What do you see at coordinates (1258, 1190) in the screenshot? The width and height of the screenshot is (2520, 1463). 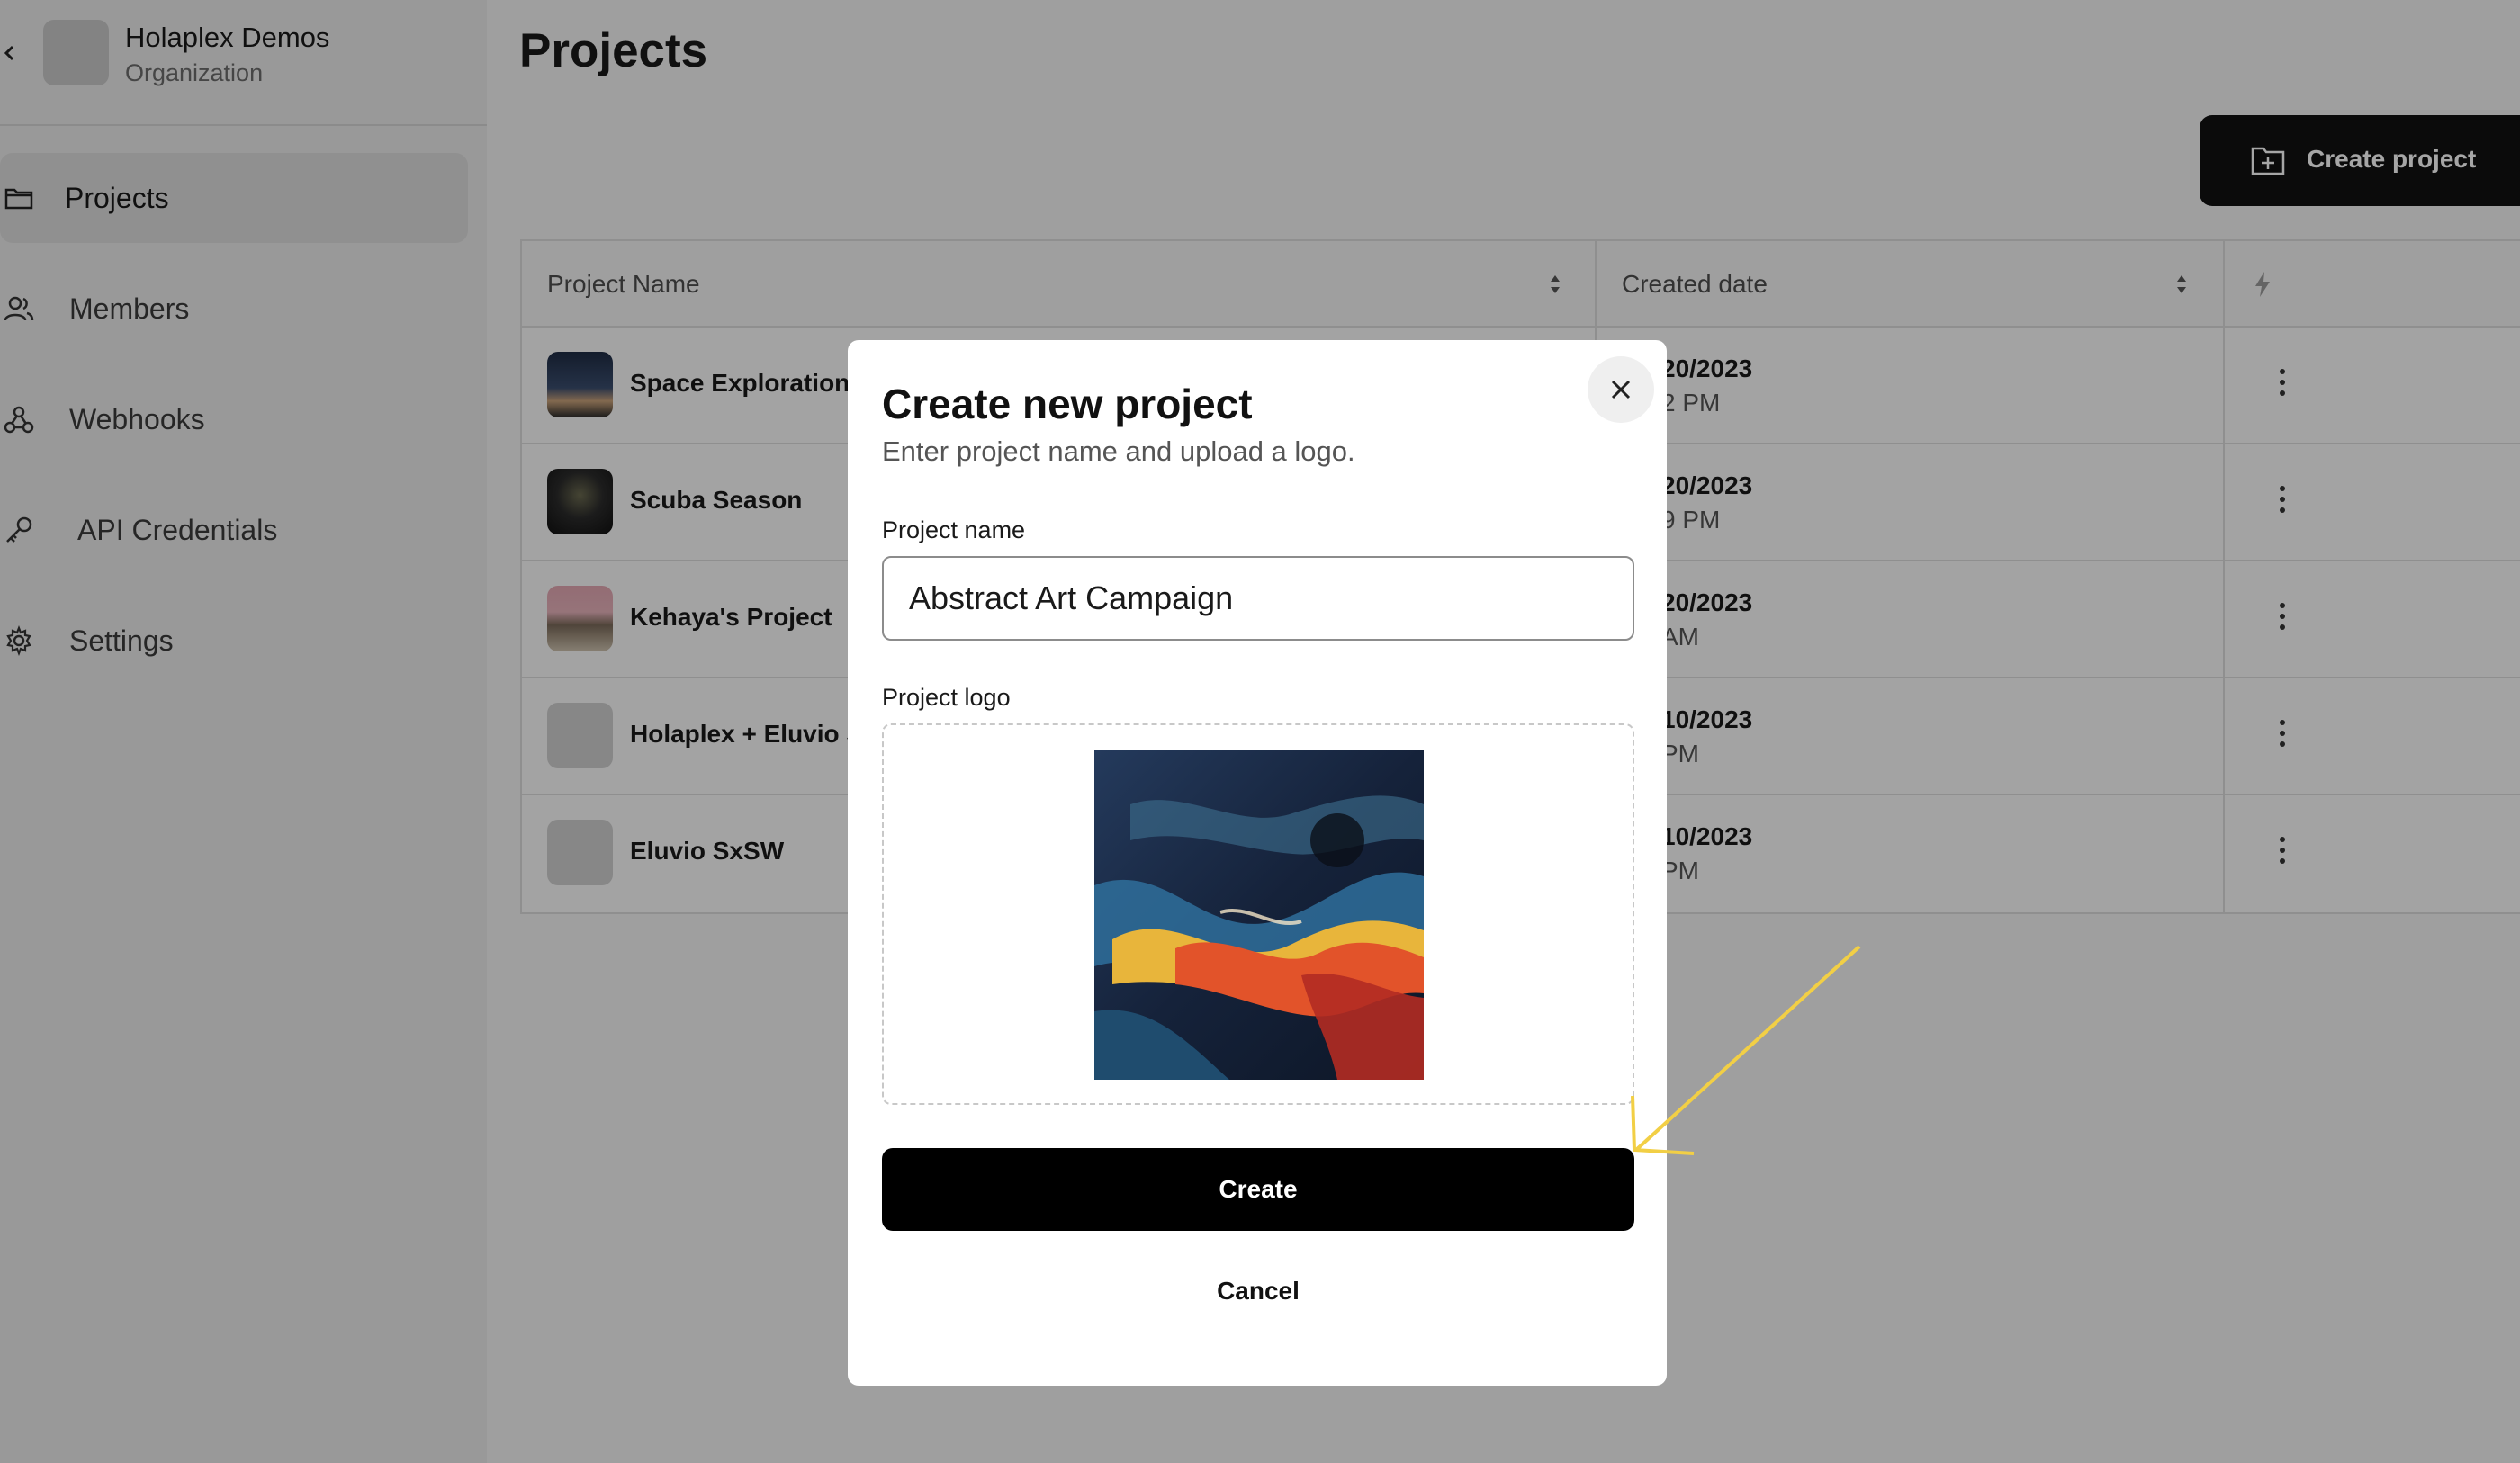 I see `create-button: Create` at bounding box center [1258, 1190].